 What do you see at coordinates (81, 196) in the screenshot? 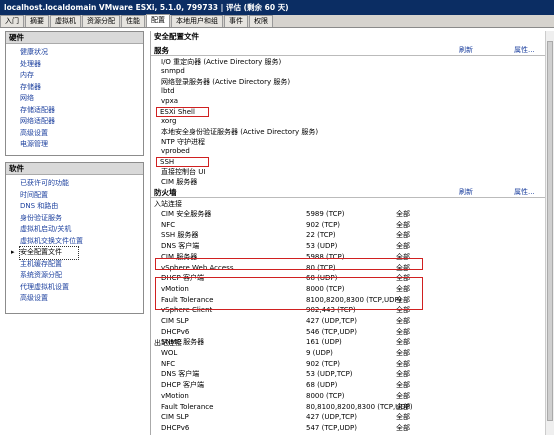
I see `software-nav-item: 时间配置` at bounding box center [81, 196].